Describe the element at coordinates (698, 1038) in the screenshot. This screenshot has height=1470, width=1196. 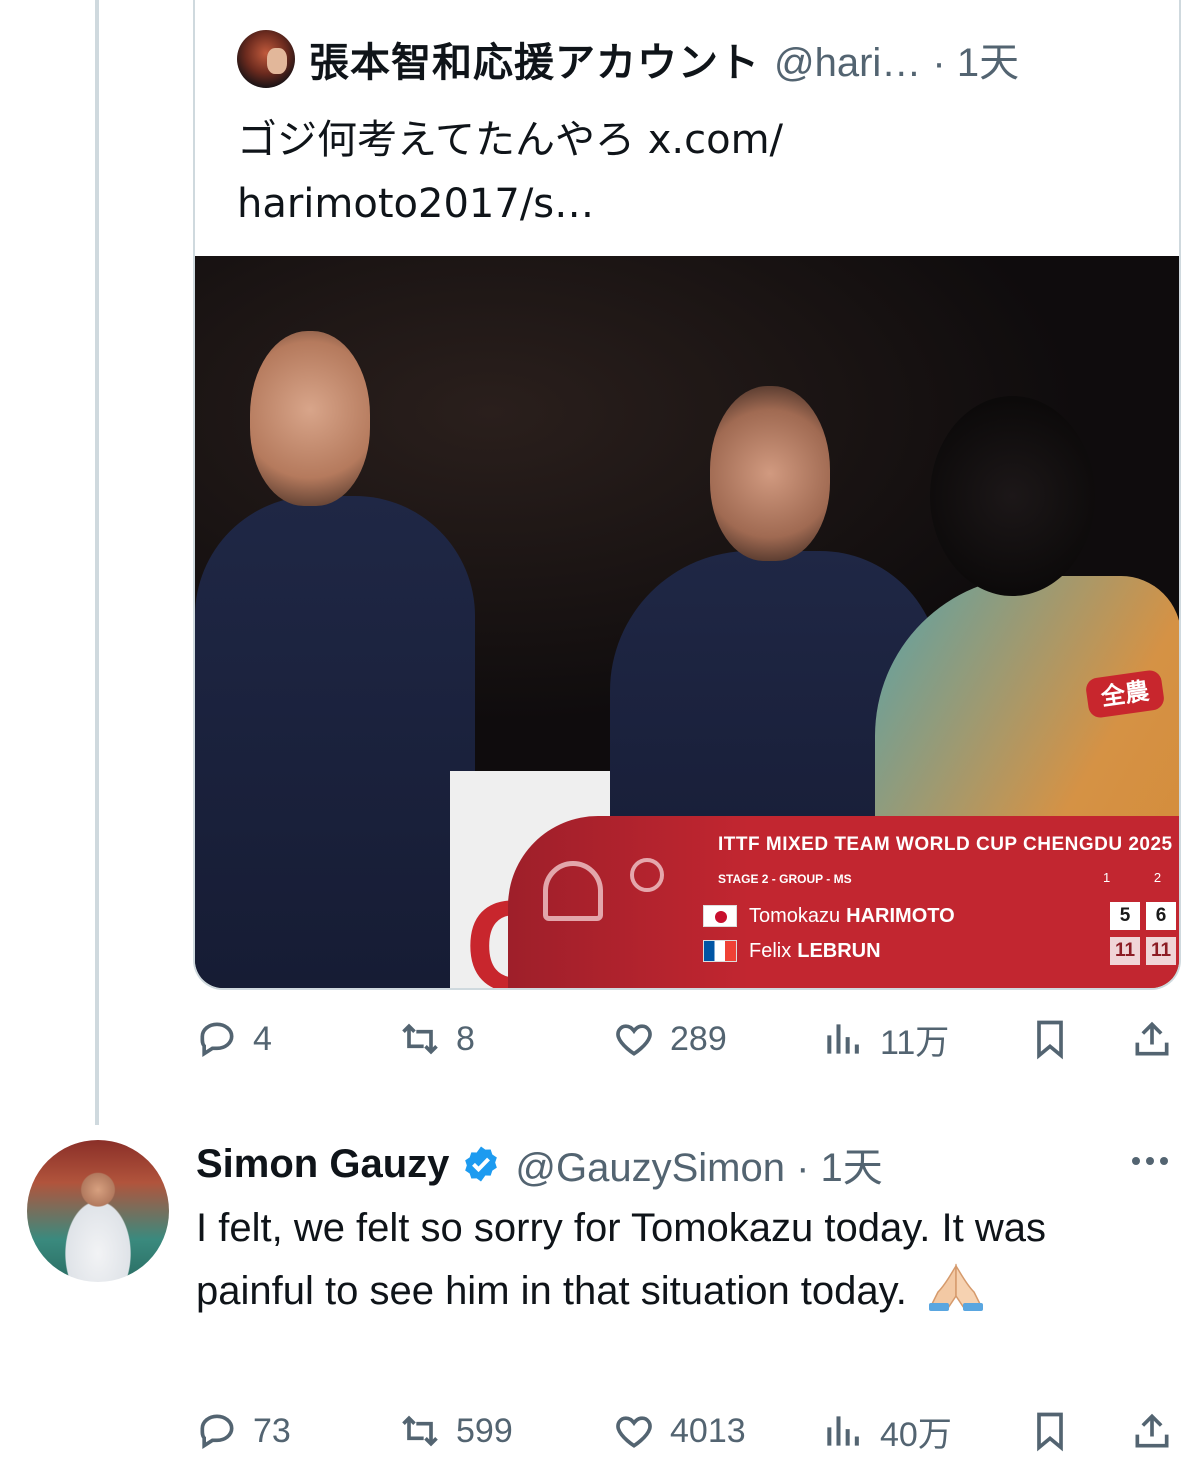
I see `like-count: 289` at that location.